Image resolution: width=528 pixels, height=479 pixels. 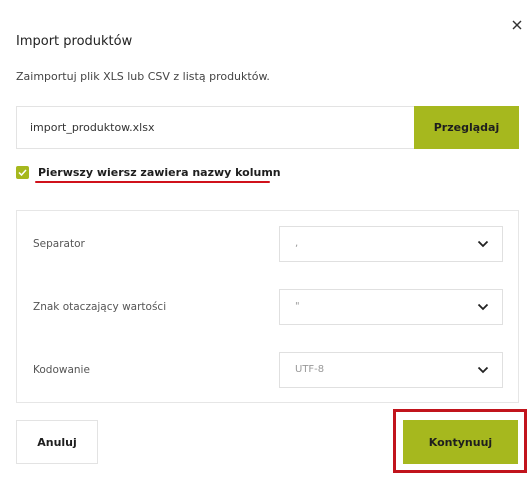 What do you see at coordinates (460, 442) in the screenshot?
I see `continue-button: Kontynuuj` at bounding box center [460, 442].